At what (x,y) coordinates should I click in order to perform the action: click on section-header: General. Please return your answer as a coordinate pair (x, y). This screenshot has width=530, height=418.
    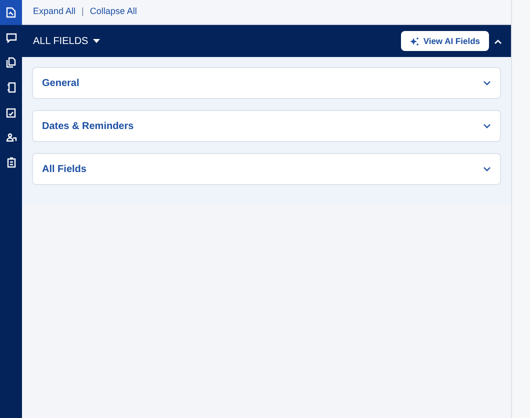
    Looking at the image, I should click on (266, 83).